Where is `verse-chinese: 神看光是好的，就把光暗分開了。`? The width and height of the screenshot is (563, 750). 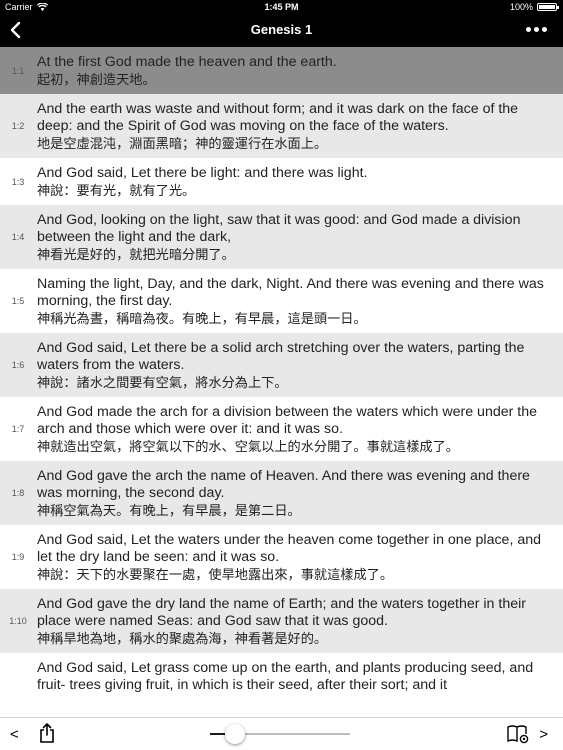
verse-chinese: 神看光是好的，就把光暗分開了。 is located at coordinates (136, 254).